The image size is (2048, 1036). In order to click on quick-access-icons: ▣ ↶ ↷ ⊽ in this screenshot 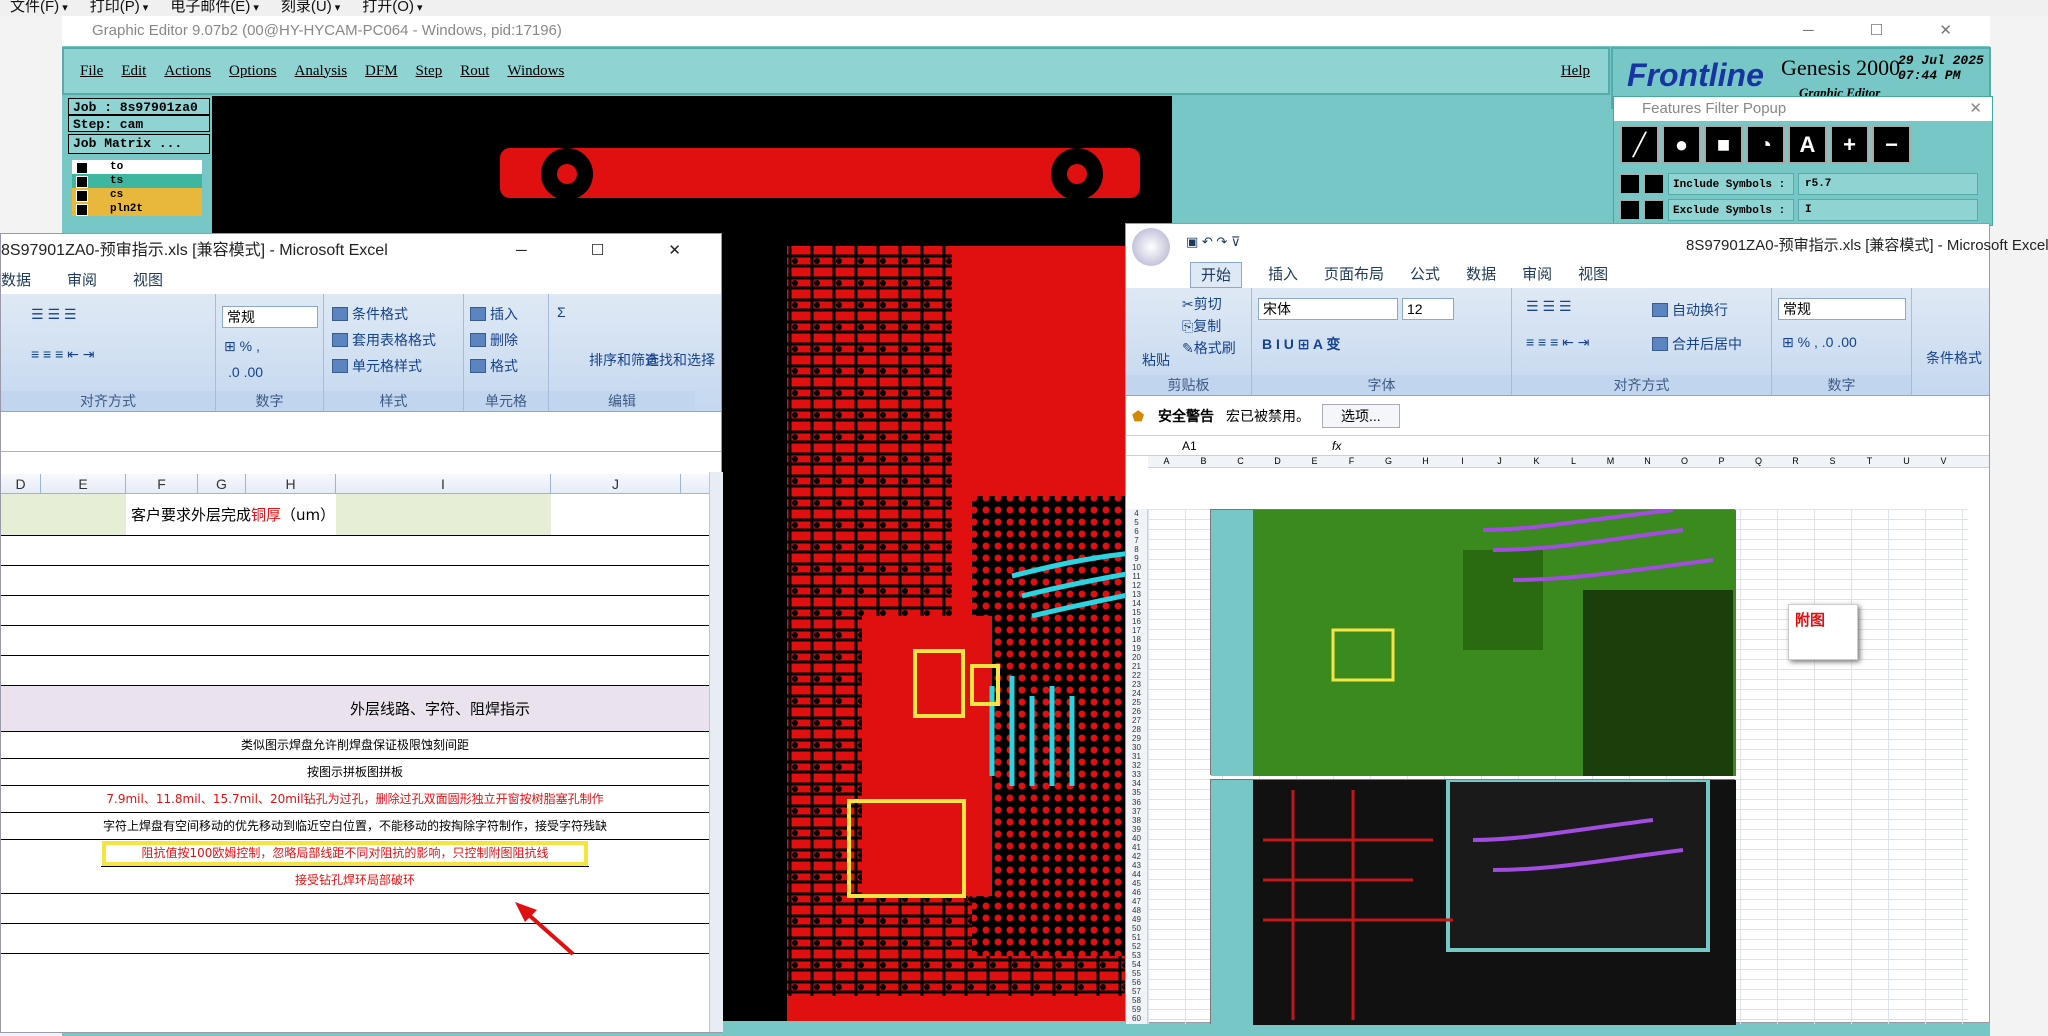, I will do `click(1213, 242)`.